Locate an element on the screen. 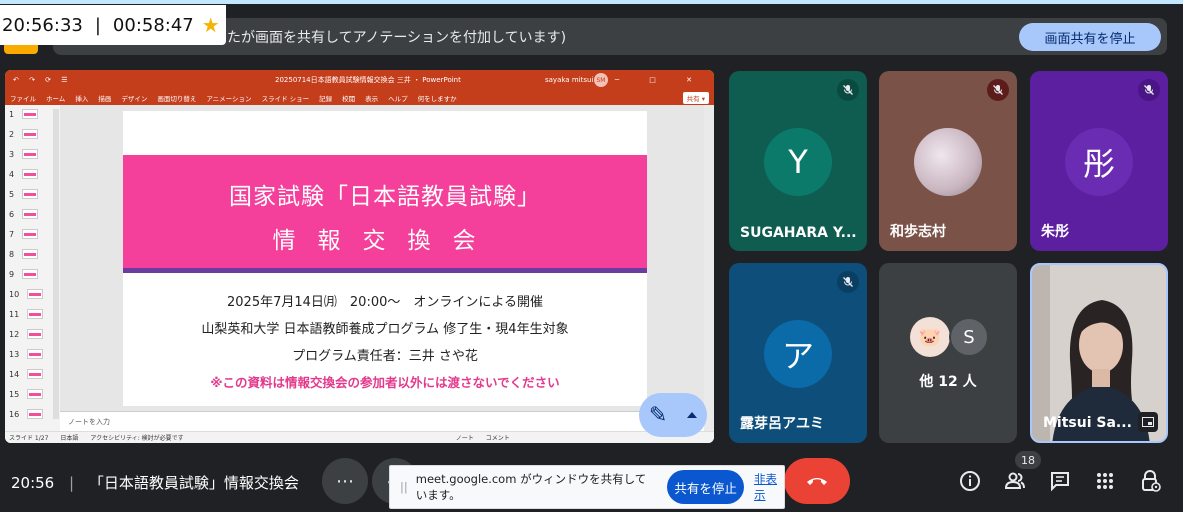 The width and height of the screenshot is (1183, 512). timer-overlay: 20:56:33 | 00:58:47 ★ is located at coordinates (113, 25).